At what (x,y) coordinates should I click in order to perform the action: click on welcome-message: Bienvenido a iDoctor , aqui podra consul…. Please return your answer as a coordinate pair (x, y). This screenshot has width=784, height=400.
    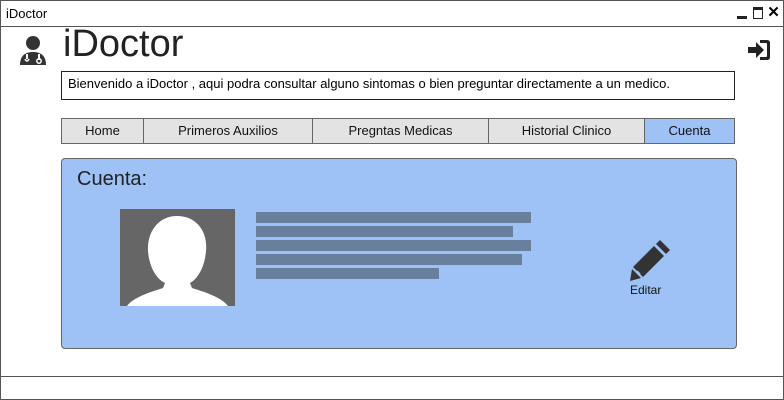
    Looking at the image, I should click on (398, 85).